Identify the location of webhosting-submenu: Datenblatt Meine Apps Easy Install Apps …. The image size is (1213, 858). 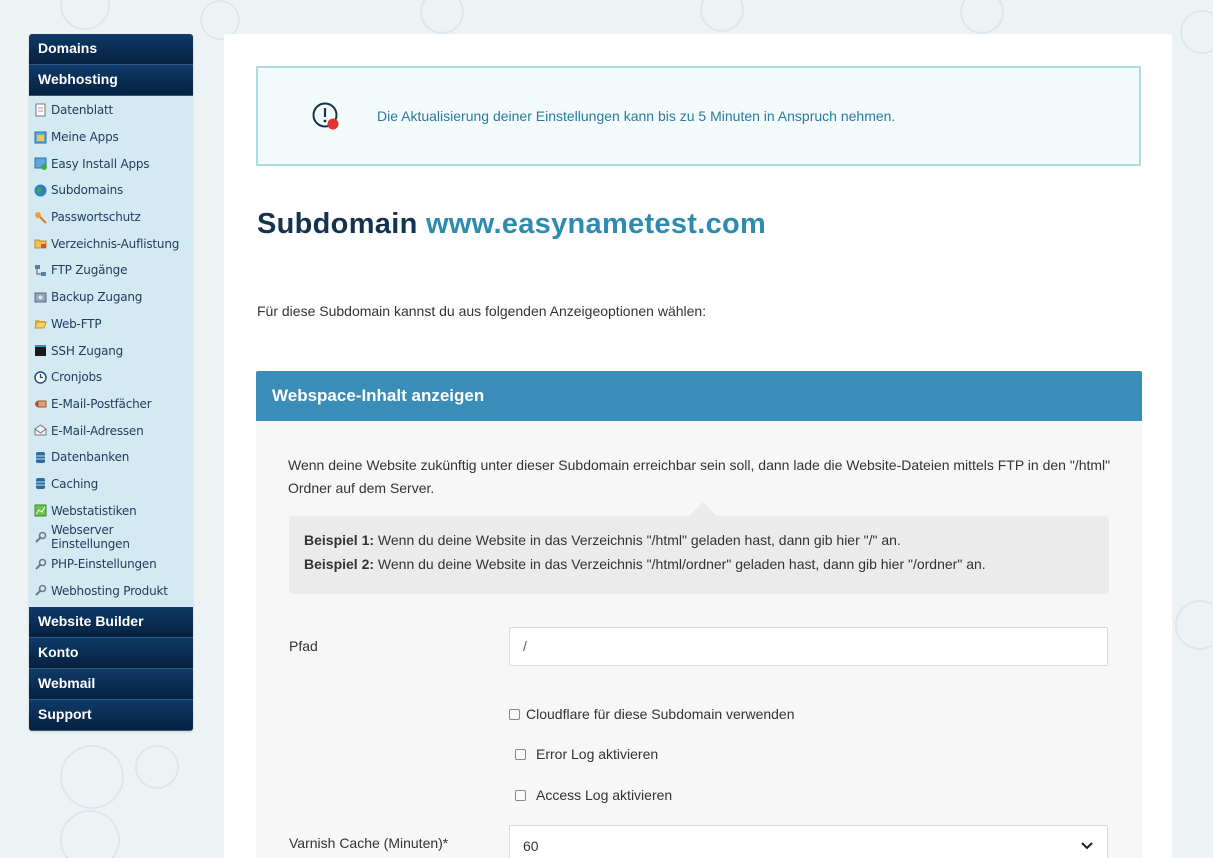
(111, 352).